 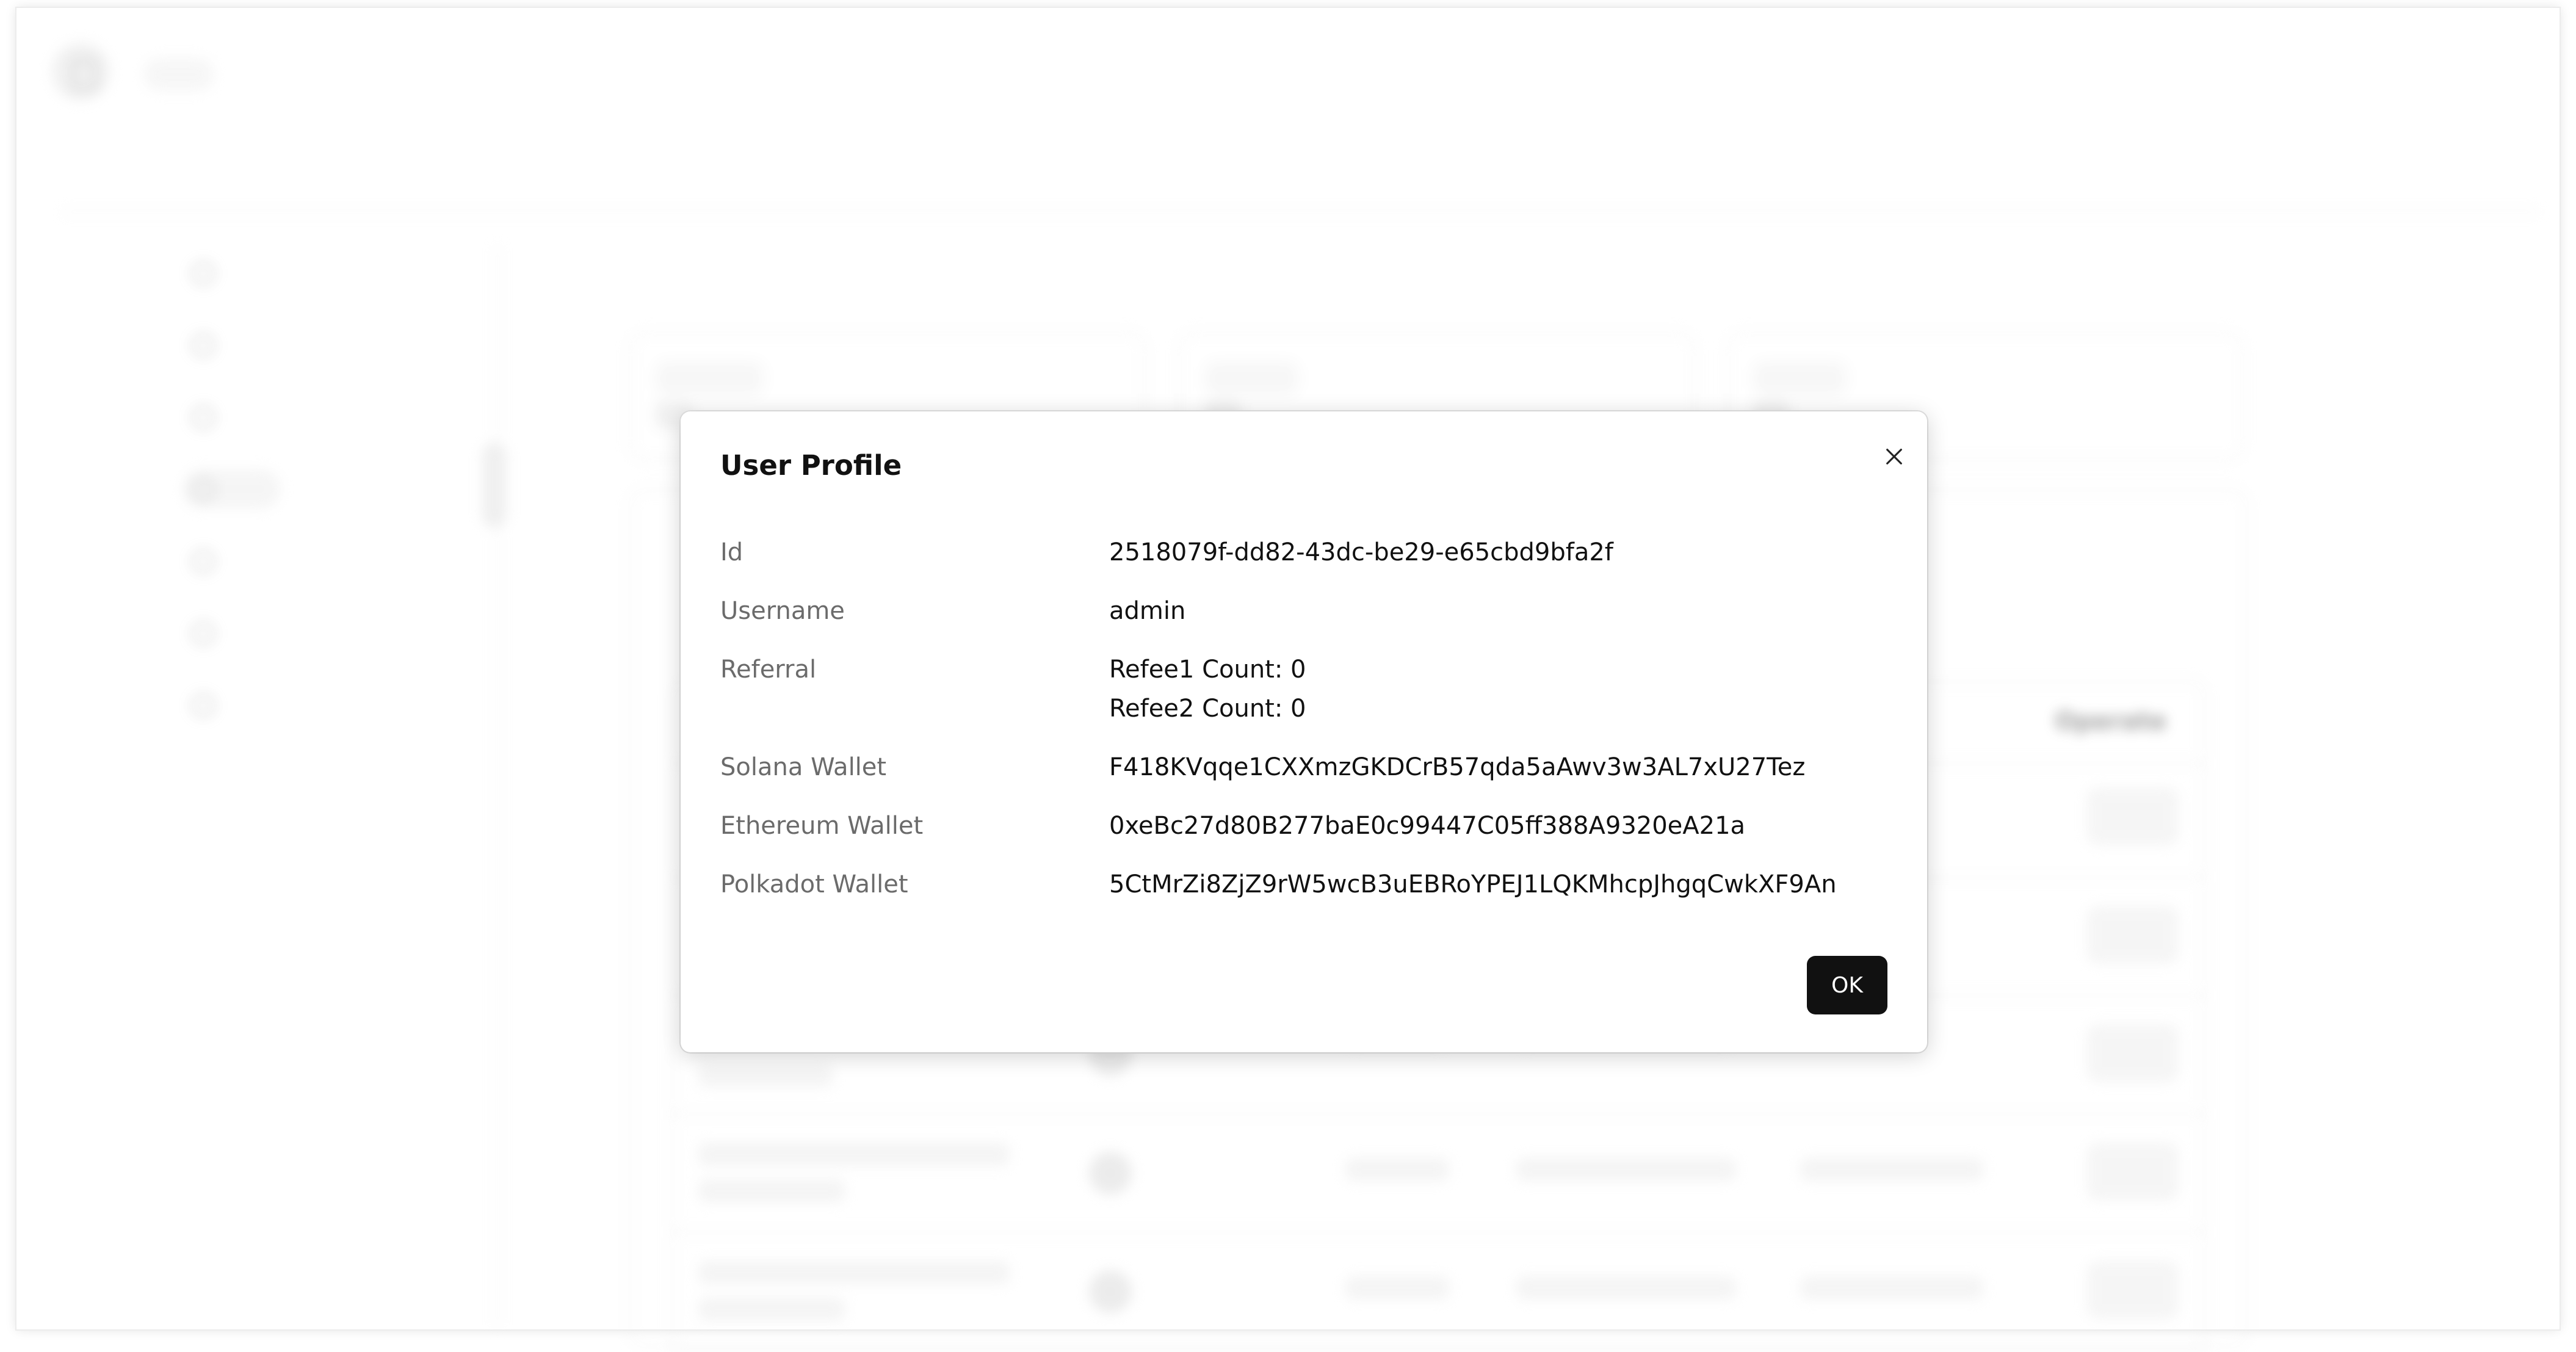 I want to click on field-value: Refee1 Count: 0, so click(x=1207, y=670).